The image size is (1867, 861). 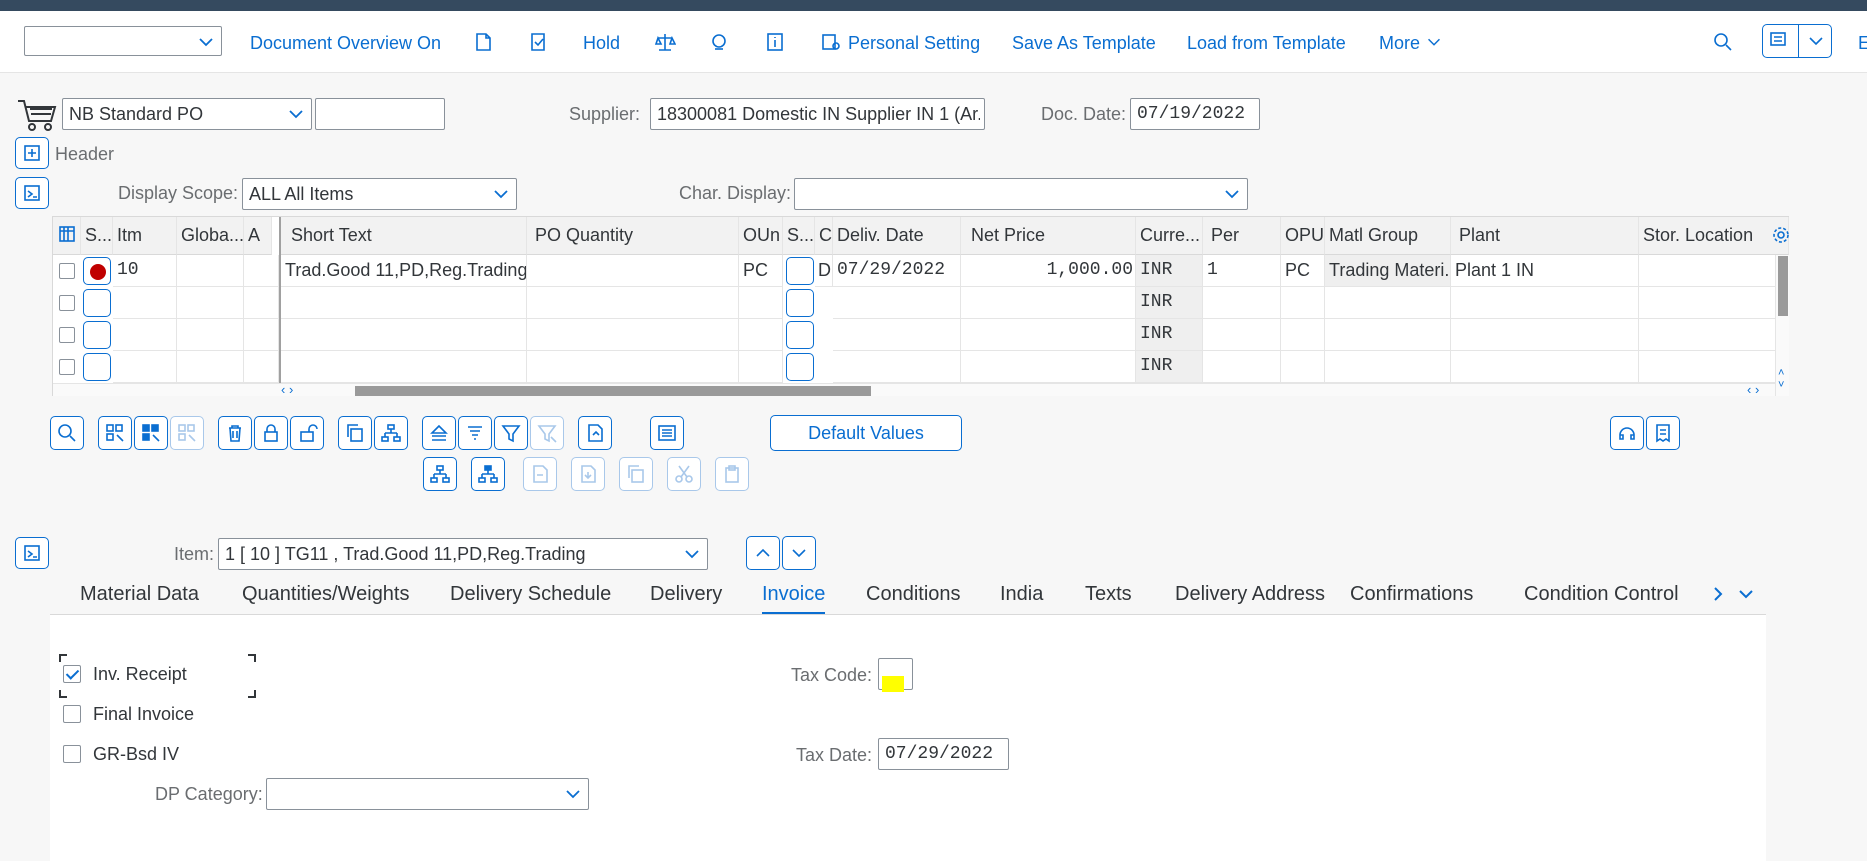 What do you see at coordinates (1195, 114) in the screenshot?
I see `doc-date-field: 07/19/2022` at bounding box center [1195, 114].